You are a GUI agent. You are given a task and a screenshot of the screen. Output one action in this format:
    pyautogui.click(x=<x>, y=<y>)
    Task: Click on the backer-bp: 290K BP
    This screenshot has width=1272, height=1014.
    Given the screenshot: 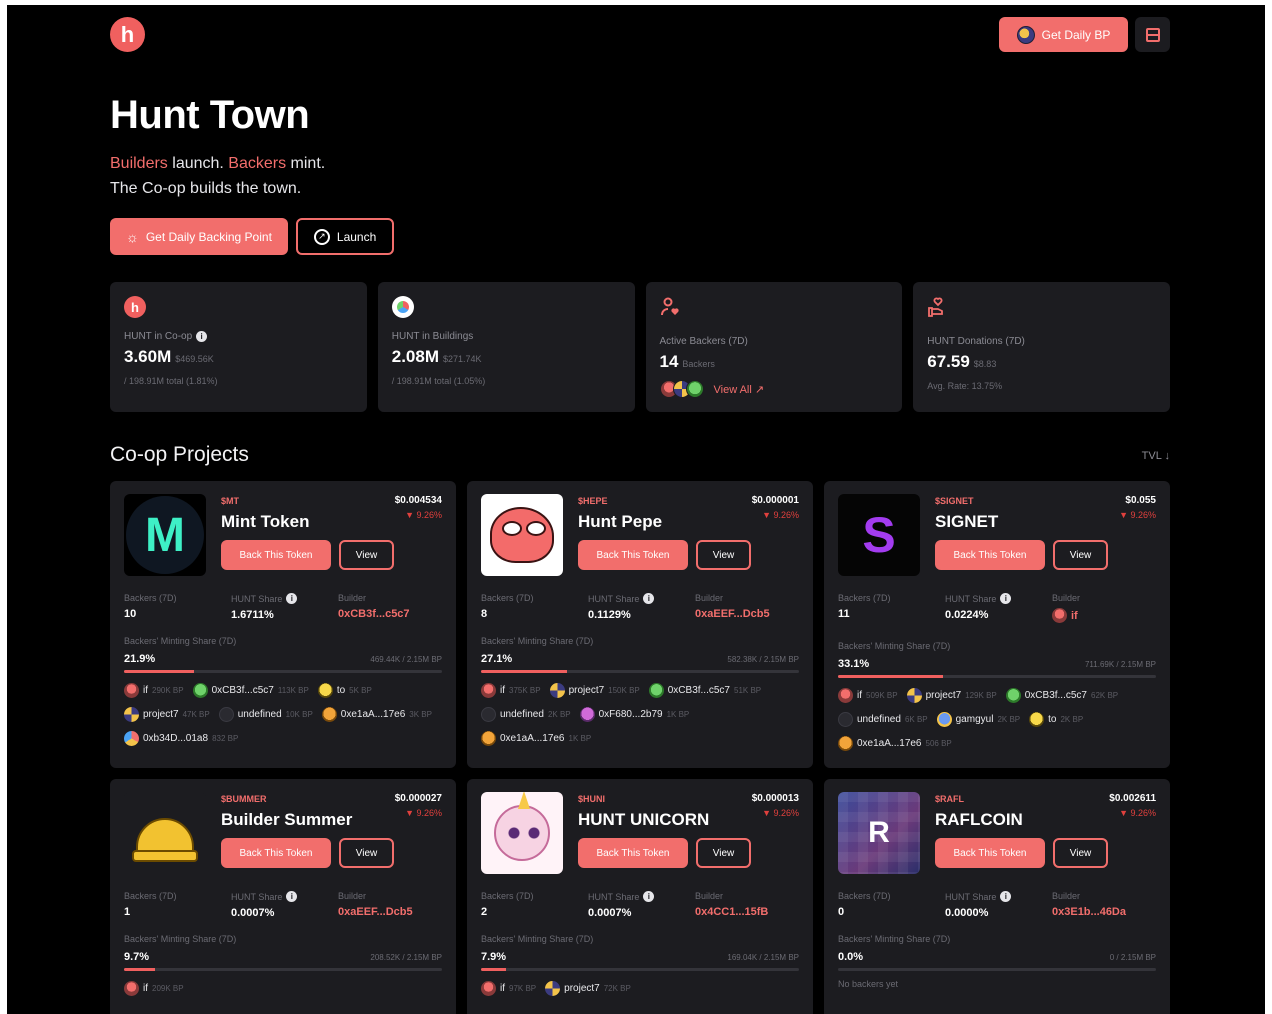 What is the action you would take?
    pyautogui.click(x=168, y=690)
    